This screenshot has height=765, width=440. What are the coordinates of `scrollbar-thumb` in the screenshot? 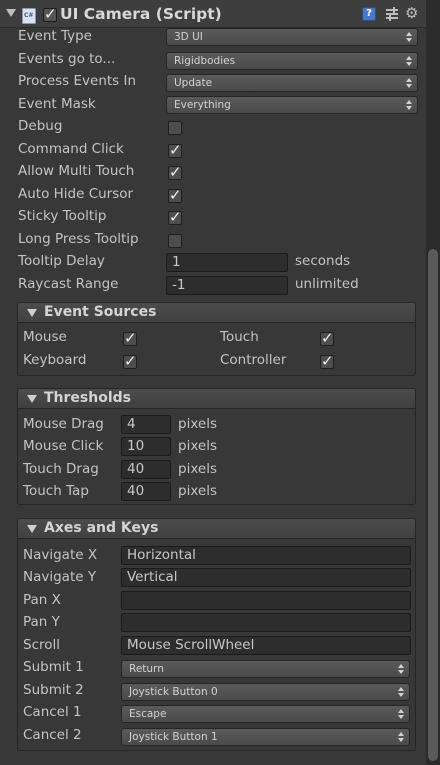 It's located at (433, 505).